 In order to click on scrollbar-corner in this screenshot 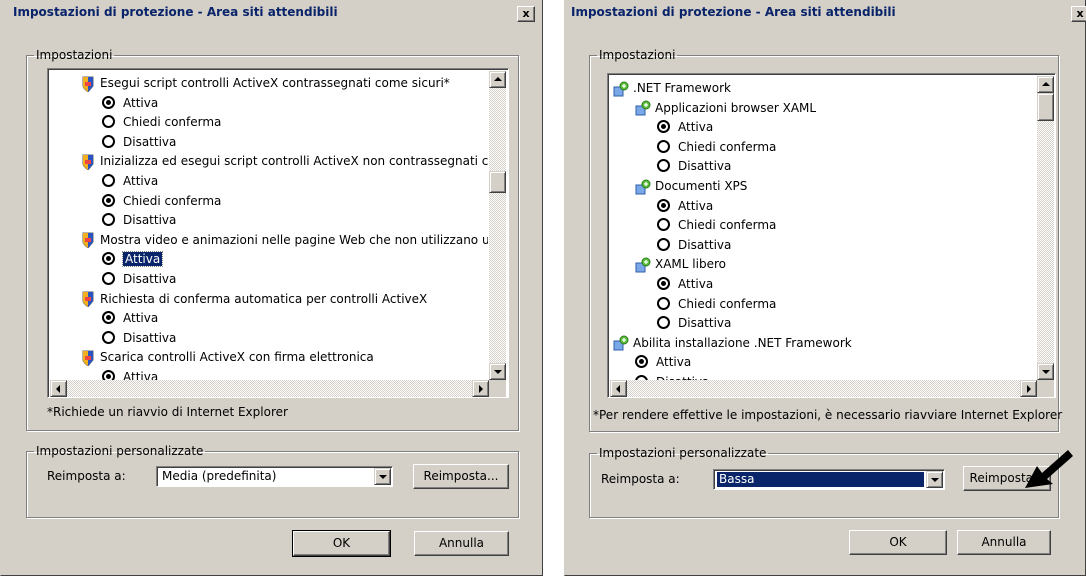, I will do `click(497, 388)`.